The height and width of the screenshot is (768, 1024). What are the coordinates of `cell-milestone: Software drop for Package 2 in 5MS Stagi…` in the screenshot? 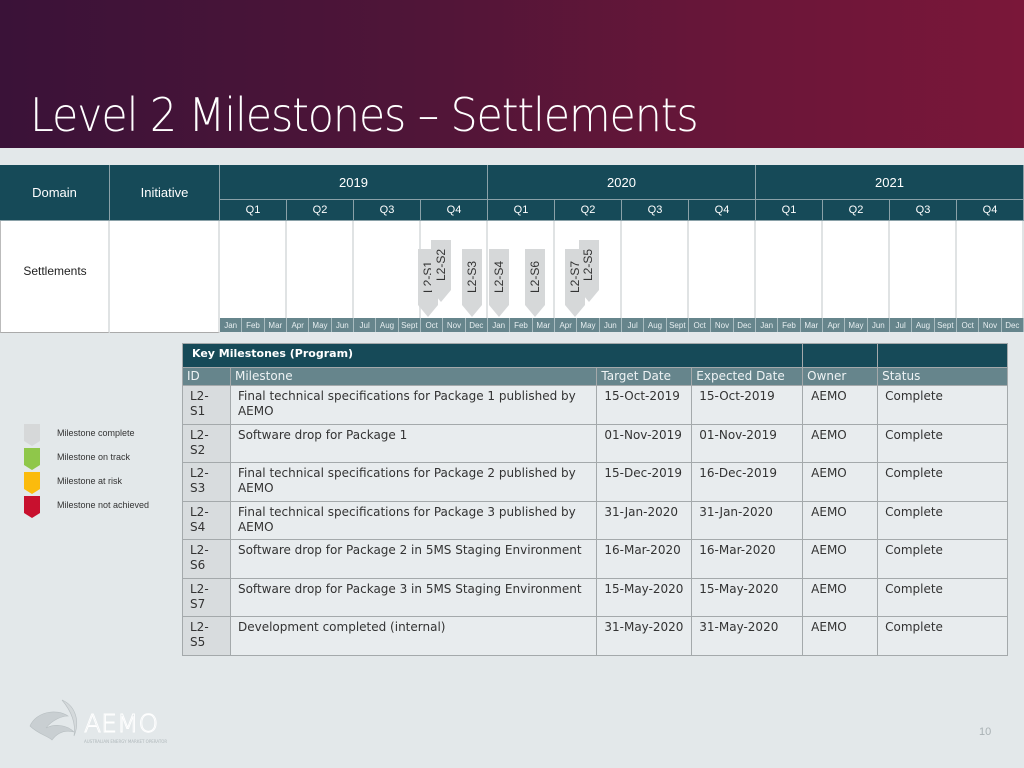 It's located at (413, 559).